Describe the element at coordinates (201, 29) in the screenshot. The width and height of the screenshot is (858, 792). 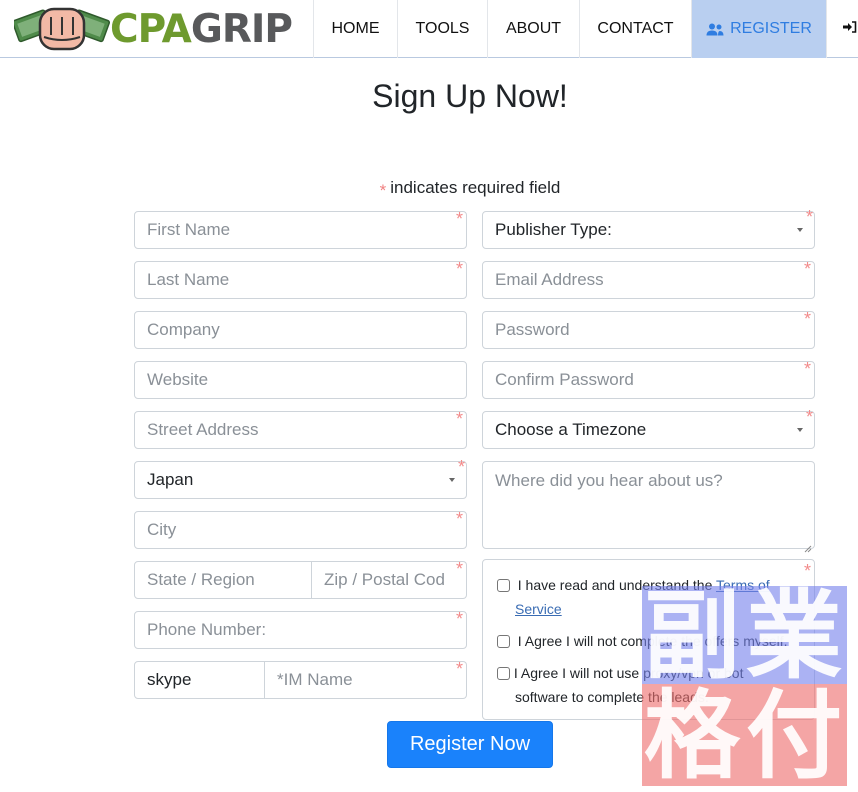
I see `brand-name: CPAGRIP` at that location.